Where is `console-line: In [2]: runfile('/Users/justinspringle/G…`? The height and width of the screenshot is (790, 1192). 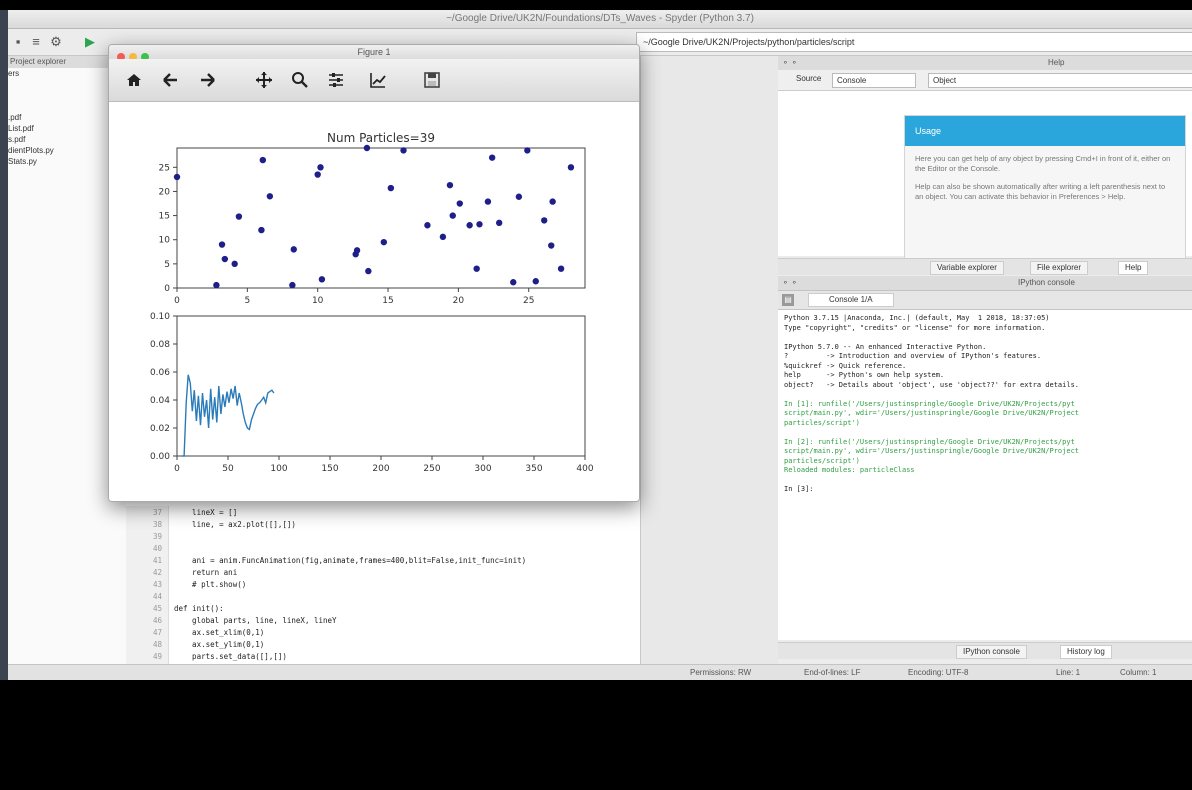
console-line: In [2]: runfile('/Users/justinspringle/G… is located at coordinates (929, 441).